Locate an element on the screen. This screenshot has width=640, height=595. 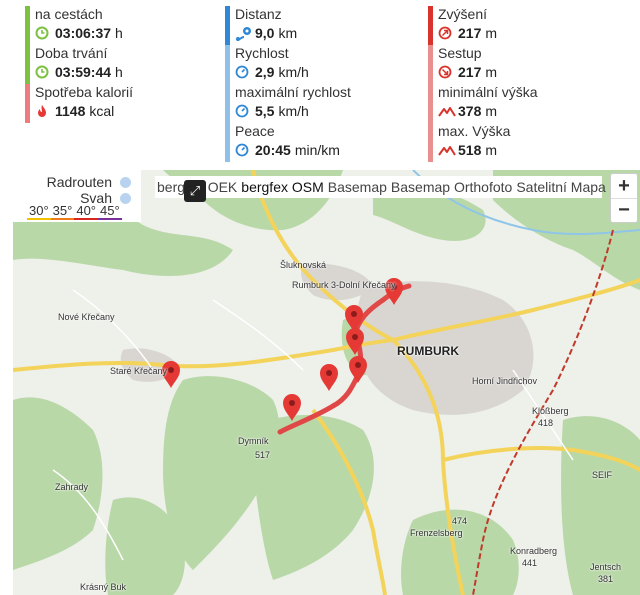
route-pin-icon is located at coordinates (243, 33).